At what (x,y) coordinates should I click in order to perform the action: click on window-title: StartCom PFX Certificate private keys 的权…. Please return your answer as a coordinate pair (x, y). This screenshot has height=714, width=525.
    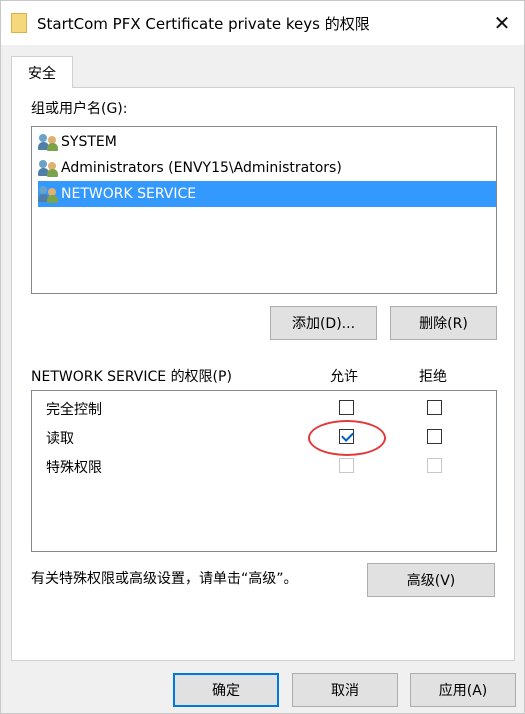
    Looking at the image, I should click on (203, 24).